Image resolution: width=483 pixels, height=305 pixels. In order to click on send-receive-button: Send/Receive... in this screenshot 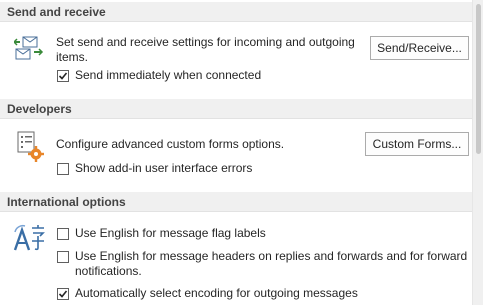, I will do `click(419, 48)`.